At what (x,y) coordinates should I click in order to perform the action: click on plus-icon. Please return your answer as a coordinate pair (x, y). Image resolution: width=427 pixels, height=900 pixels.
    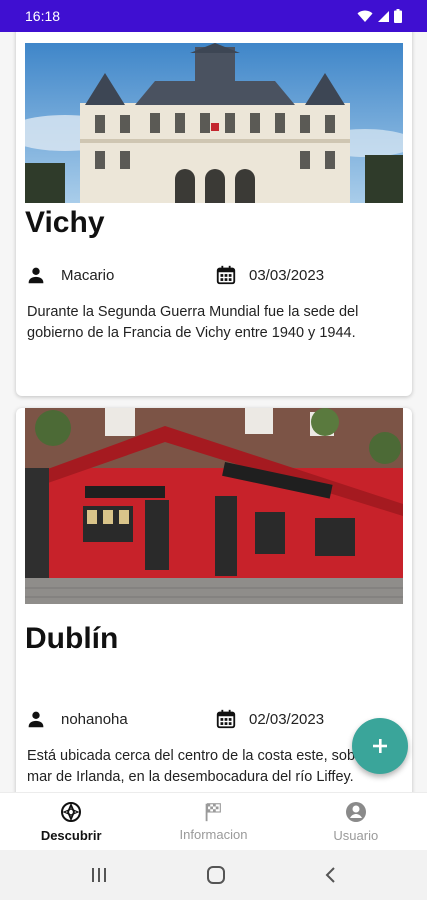
    Looking at the image, I should click on (380, 746).